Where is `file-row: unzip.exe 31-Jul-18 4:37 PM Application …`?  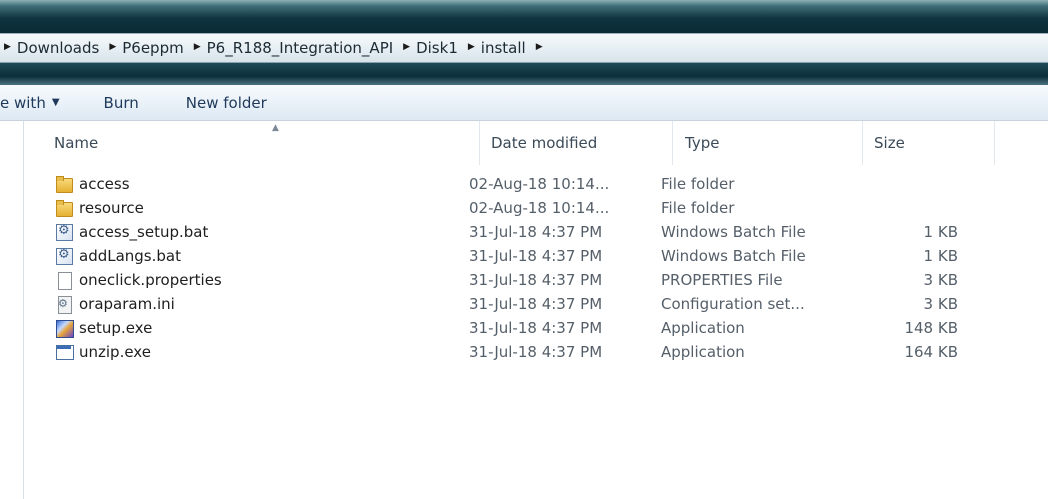 file-row: unzip.exe 31-Jul-18 4:37 PM Application … is located at coordinates (524, 352).